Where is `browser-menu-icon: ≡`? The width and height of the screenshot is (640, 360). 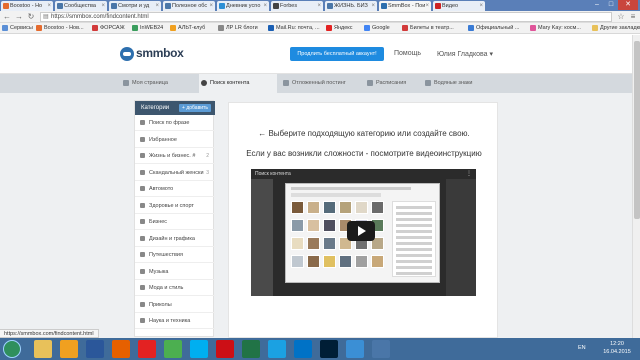 browser-menu-icon: ≡ is located at coordinates (633, 17).